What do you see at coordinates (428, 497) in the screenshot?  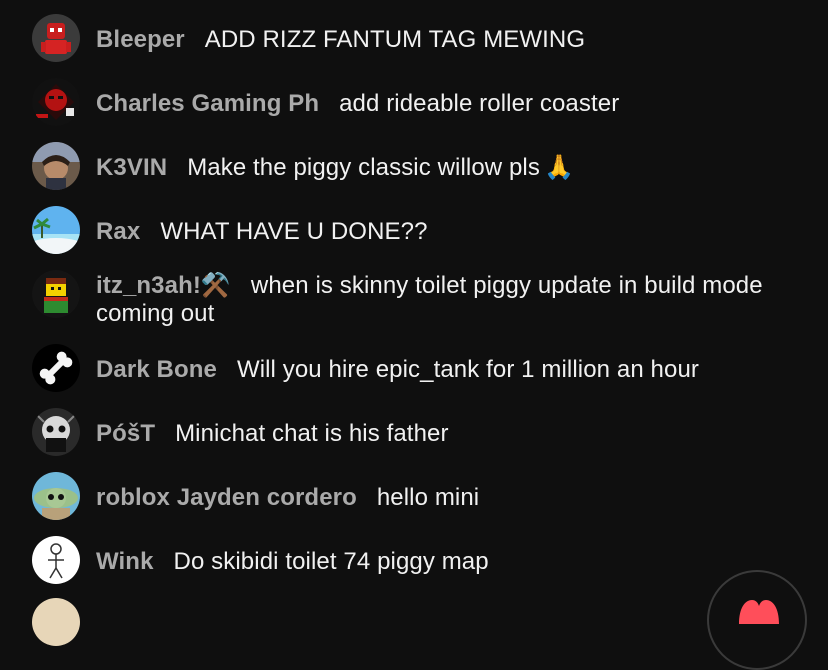 I see `chat-text: hello mini` at bounding box center [428, 497].